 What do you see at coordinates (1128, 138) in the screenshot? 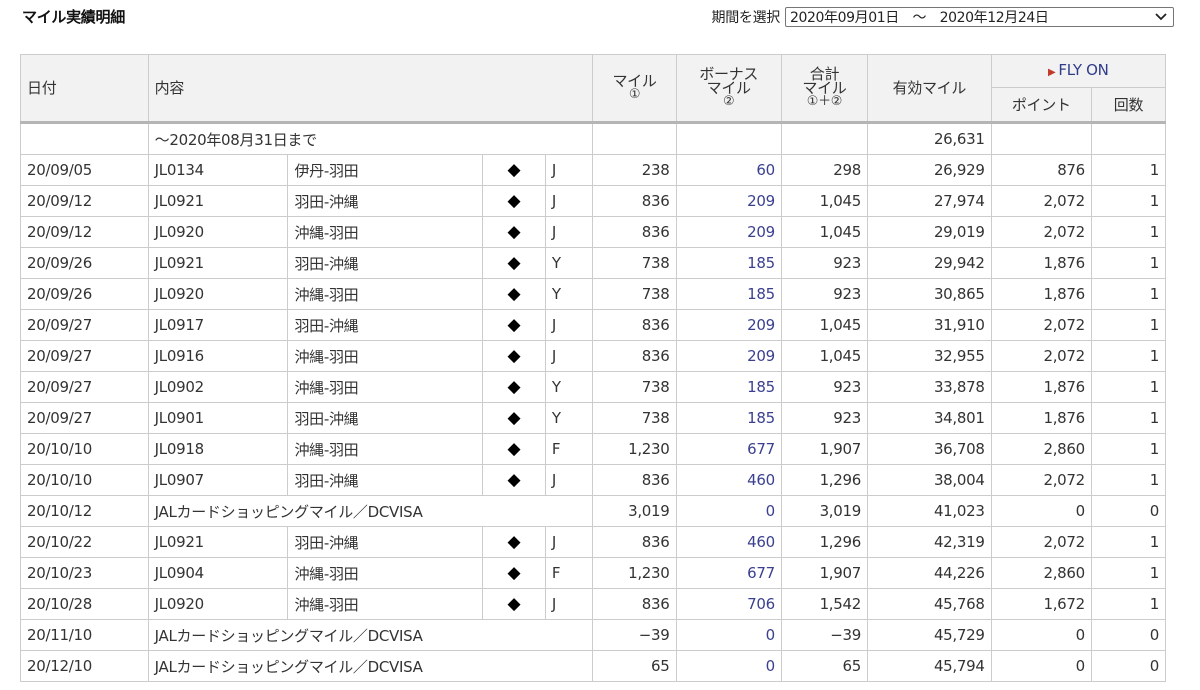
I see `carryover-count` at bounding box center [1128, 138].